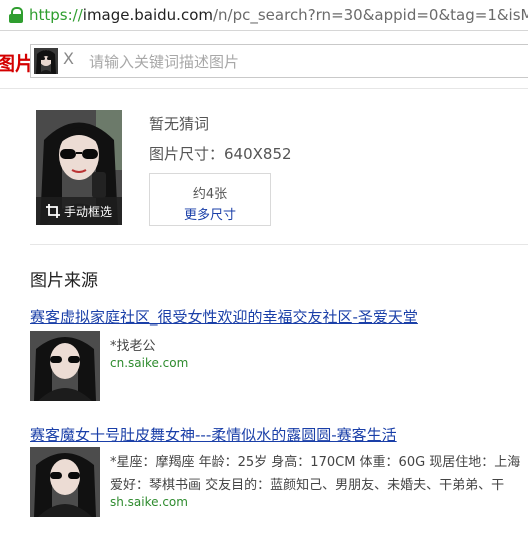 This screenshot has height=534, width=528. What do you see at coordinates (220, 154) in the screenshot?
I see `image-size: 图片尺寸：640X852` at bounding box center [220, 154].